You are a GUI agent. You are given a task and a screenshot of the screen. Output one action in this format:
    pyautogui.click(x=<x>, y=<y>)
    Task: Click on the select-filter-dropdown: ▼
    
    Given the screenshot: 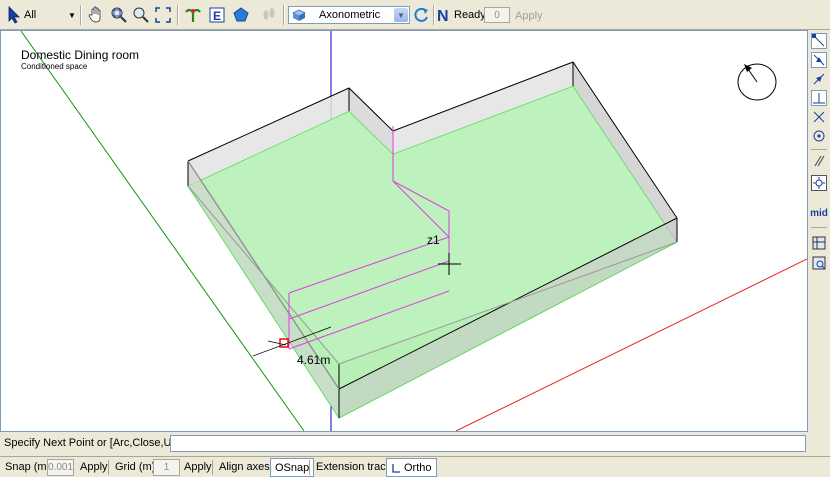 What is the action you would take?
    pyautogui.click(x=72, y=15)
    